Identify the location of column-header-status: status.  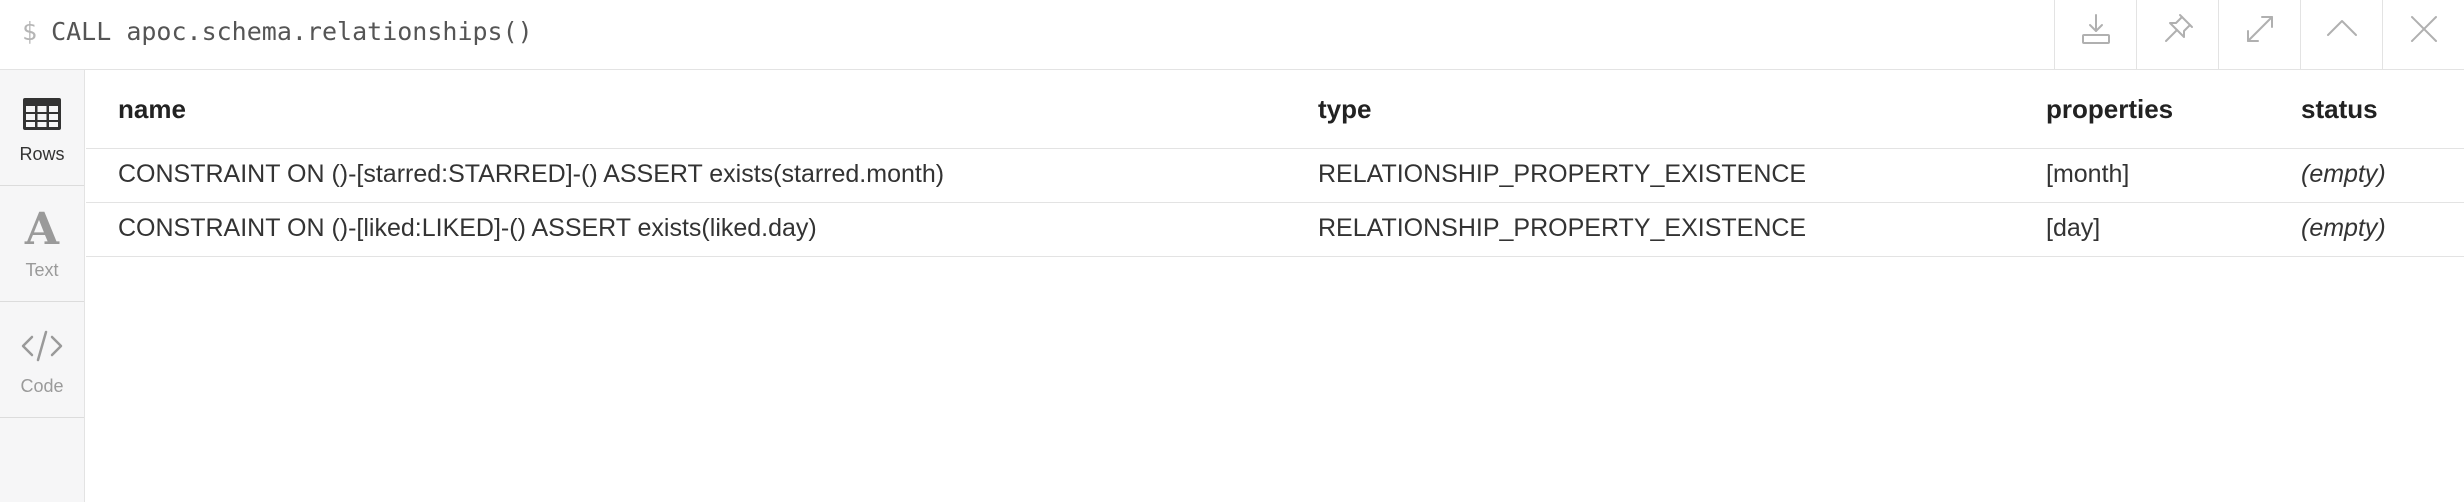
(2339, 109).